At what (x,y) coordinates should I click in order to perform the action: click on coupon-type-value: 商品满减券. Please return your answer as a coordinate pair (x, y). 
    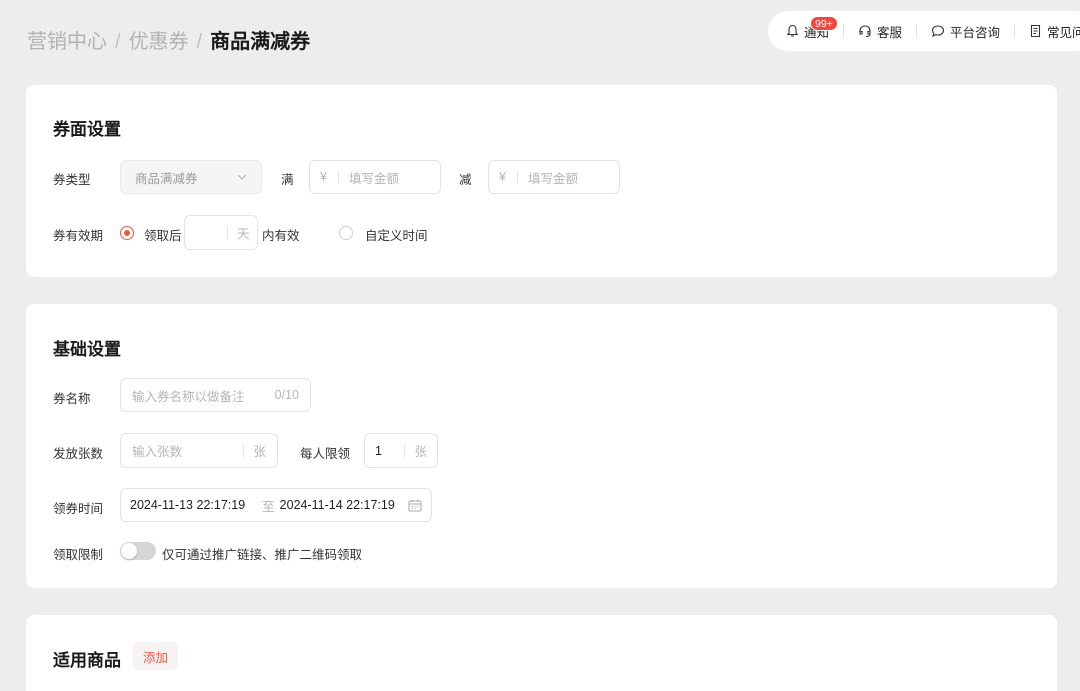
    Looking at the image, I should click on (166, 178).